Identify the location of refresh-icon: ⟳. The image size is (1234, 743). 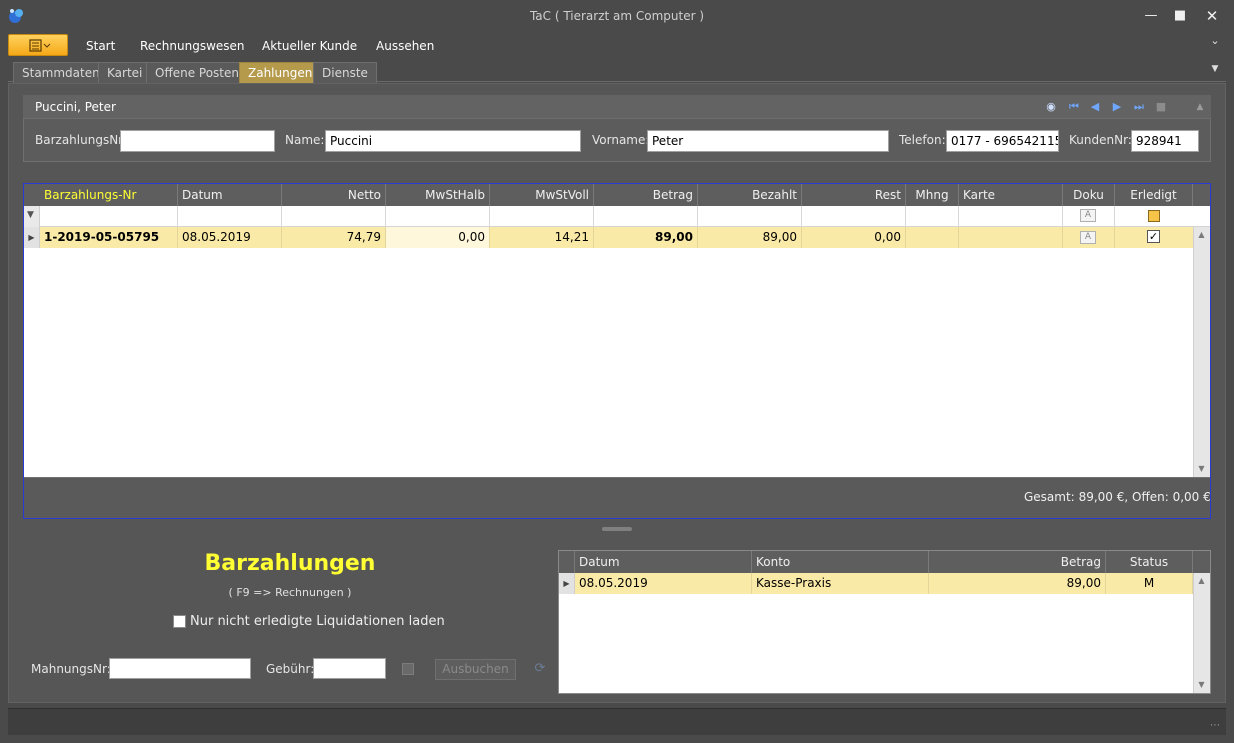
(540, 669).